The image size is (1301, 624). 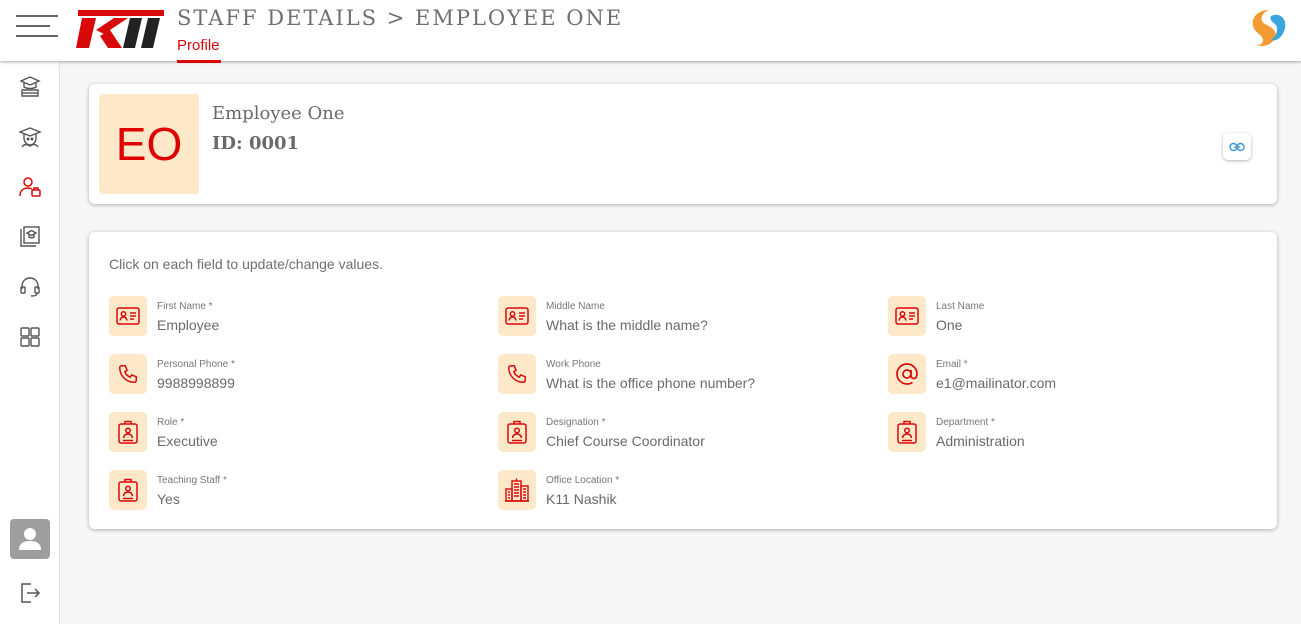 I want to click on field-label: Middle Name, so click(x=575, y=306).